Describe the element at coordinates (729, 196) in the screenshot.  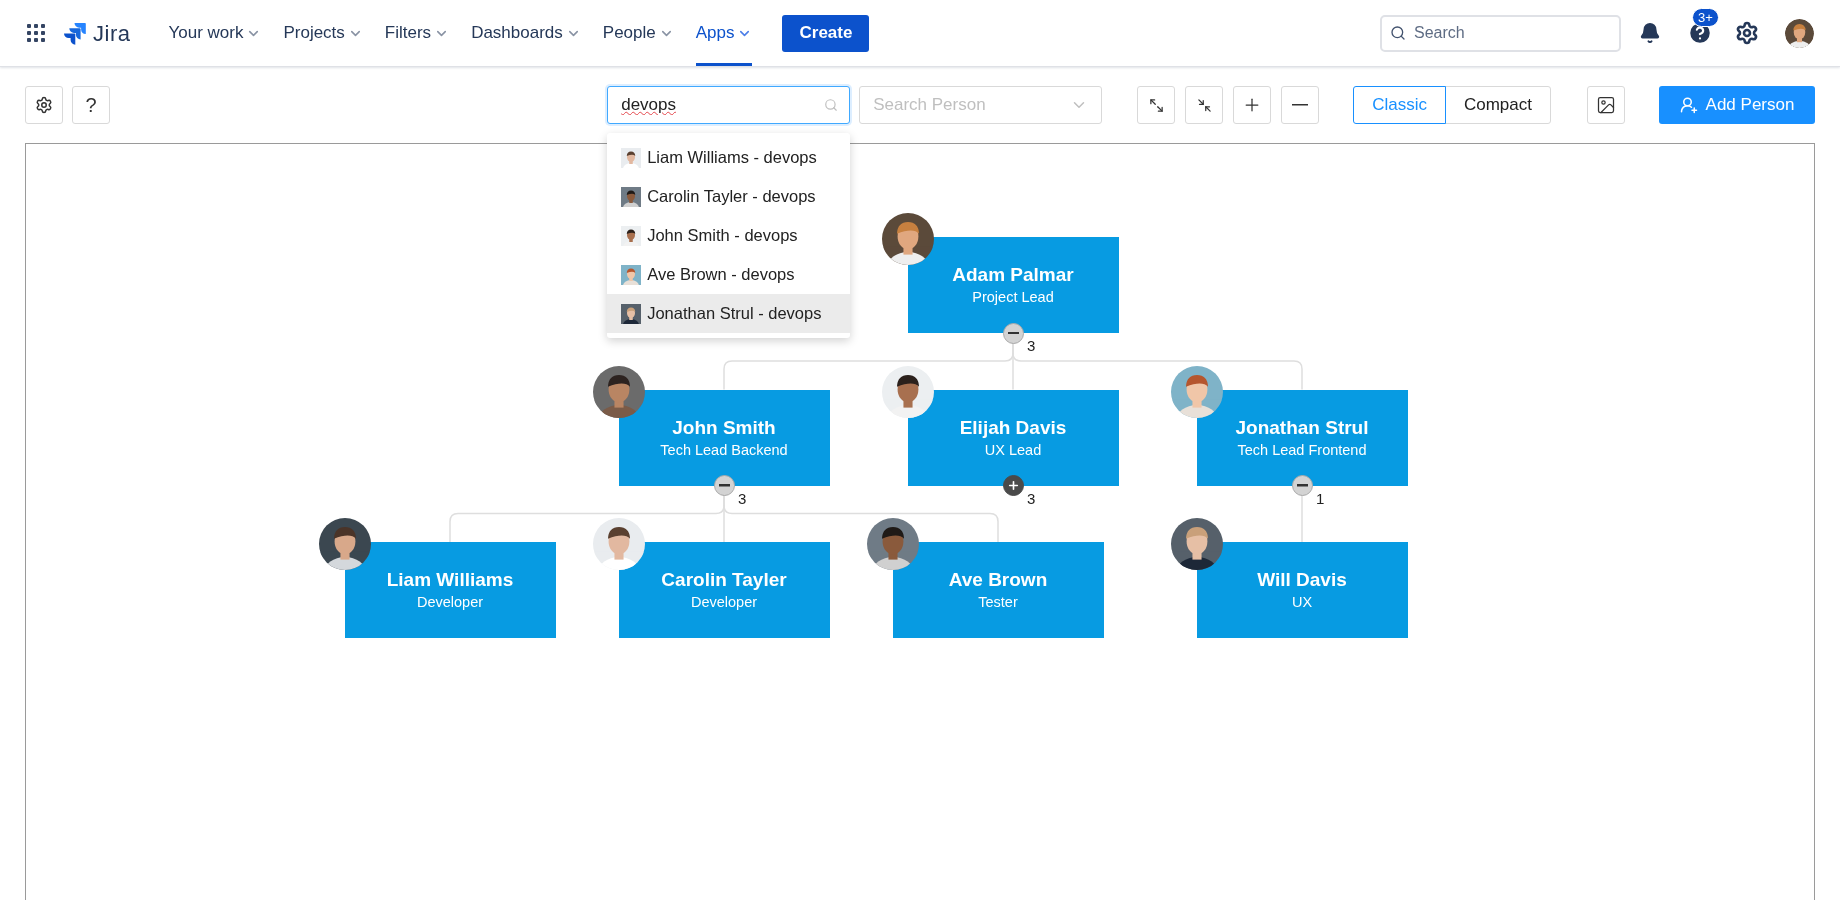
I see `search-result: Carolin Tayler - devops` at that location.